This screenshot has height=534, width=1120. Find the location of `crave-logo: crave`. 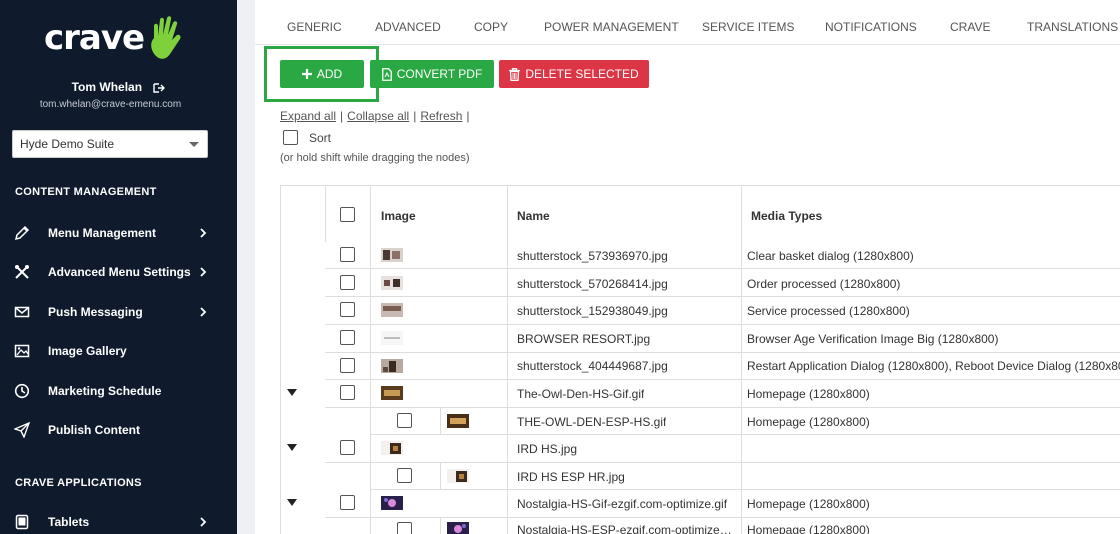

crave-logo: crave is located at coordinates (114, 38).